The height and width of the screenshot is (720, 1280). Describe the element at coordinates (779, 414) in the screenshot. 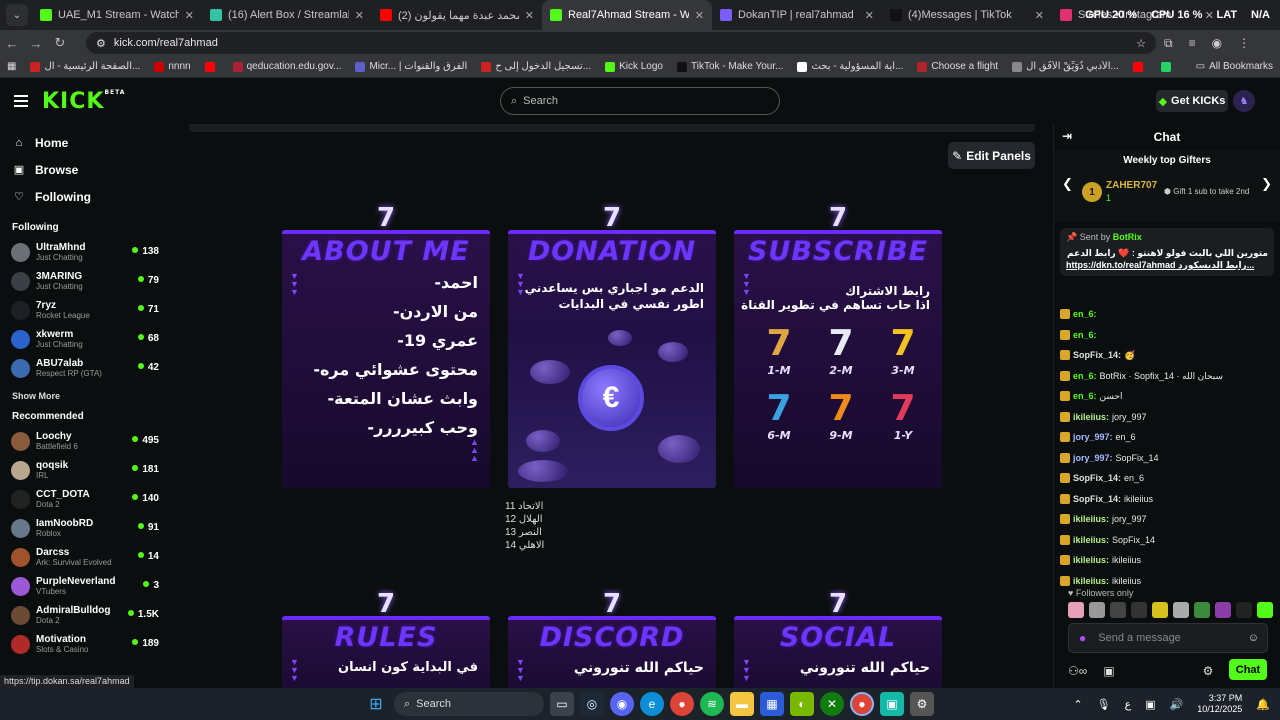

I see `subscription-tier-badge: 7 6-M` at that location.